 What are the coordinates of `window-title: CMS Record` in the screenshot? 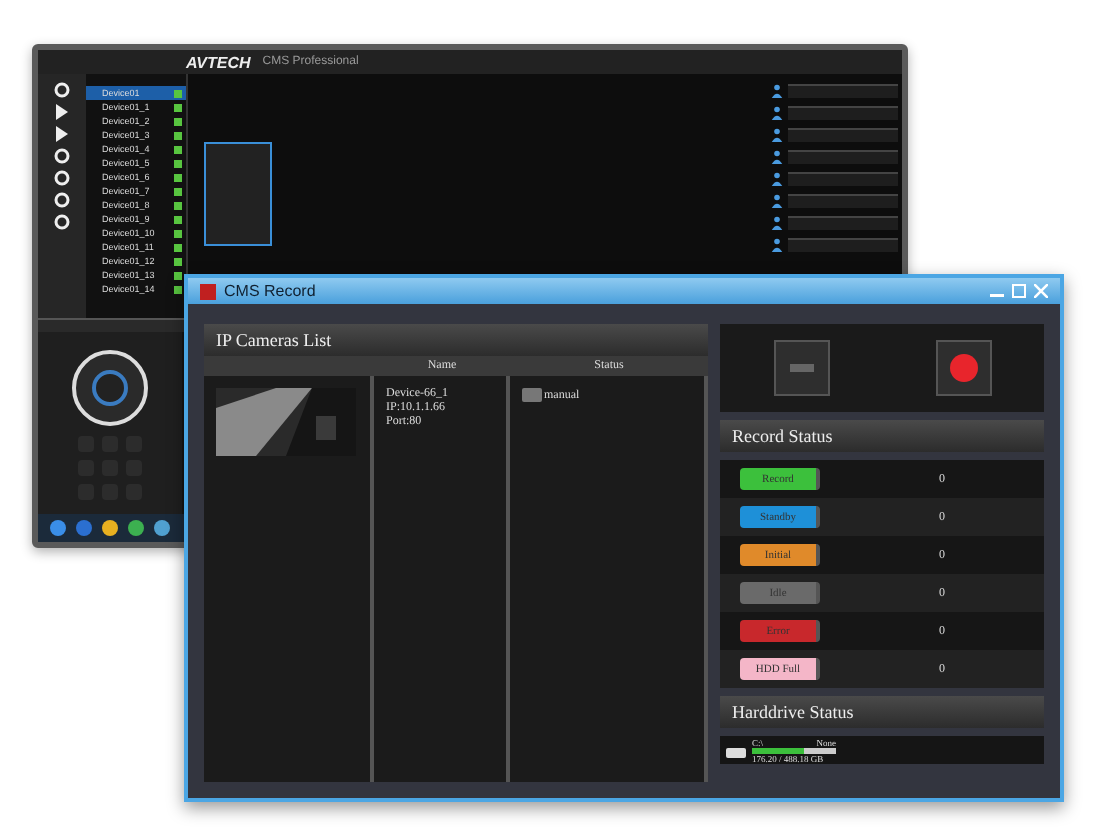 It's located at (270, 291).